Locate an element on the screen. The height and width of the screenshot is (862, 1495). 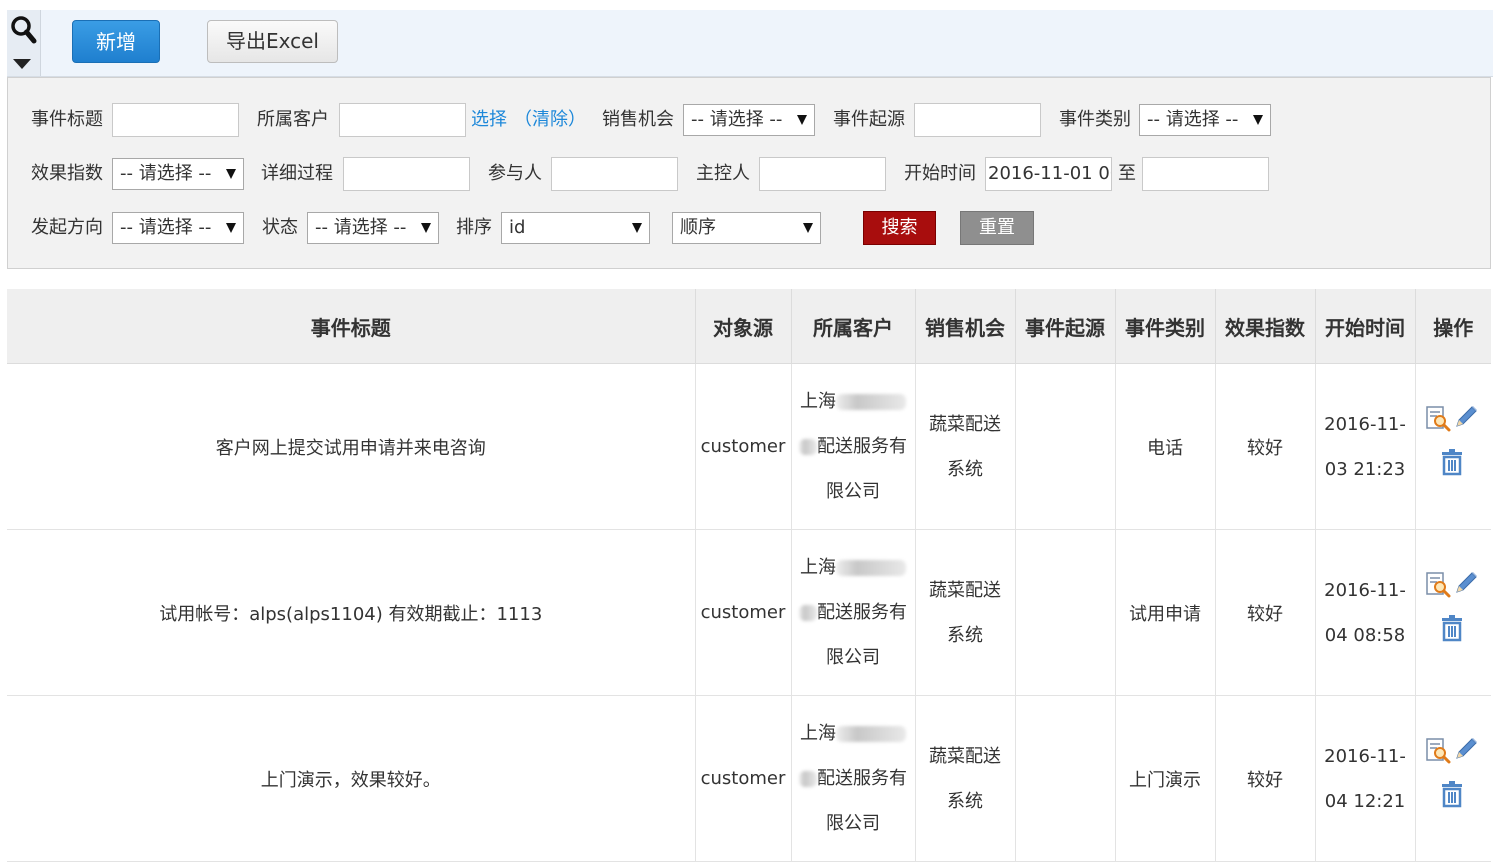
start-time-from-input: 2016-11-01 00 is located at coordinates (1048, 174).